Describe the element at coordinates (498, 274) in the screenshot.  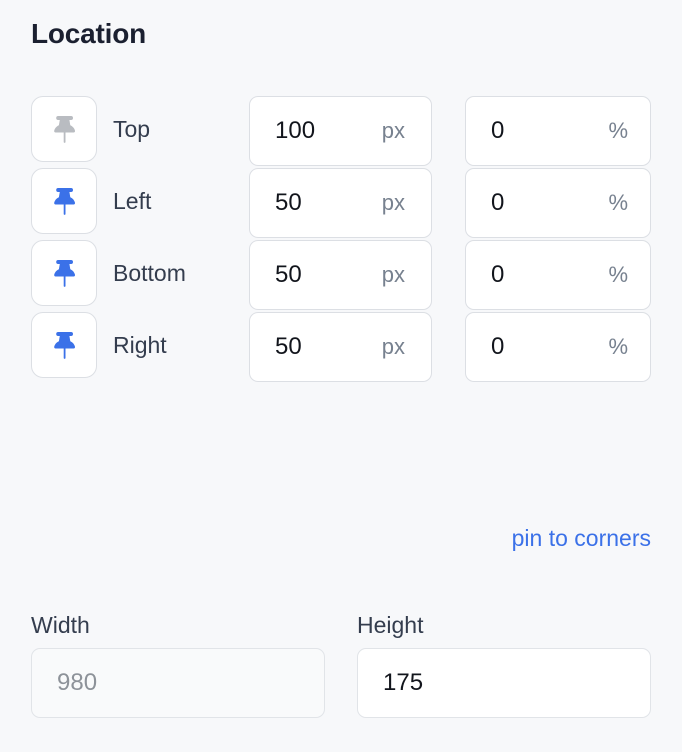
I see `bottom-pct-value: 0` at that location.